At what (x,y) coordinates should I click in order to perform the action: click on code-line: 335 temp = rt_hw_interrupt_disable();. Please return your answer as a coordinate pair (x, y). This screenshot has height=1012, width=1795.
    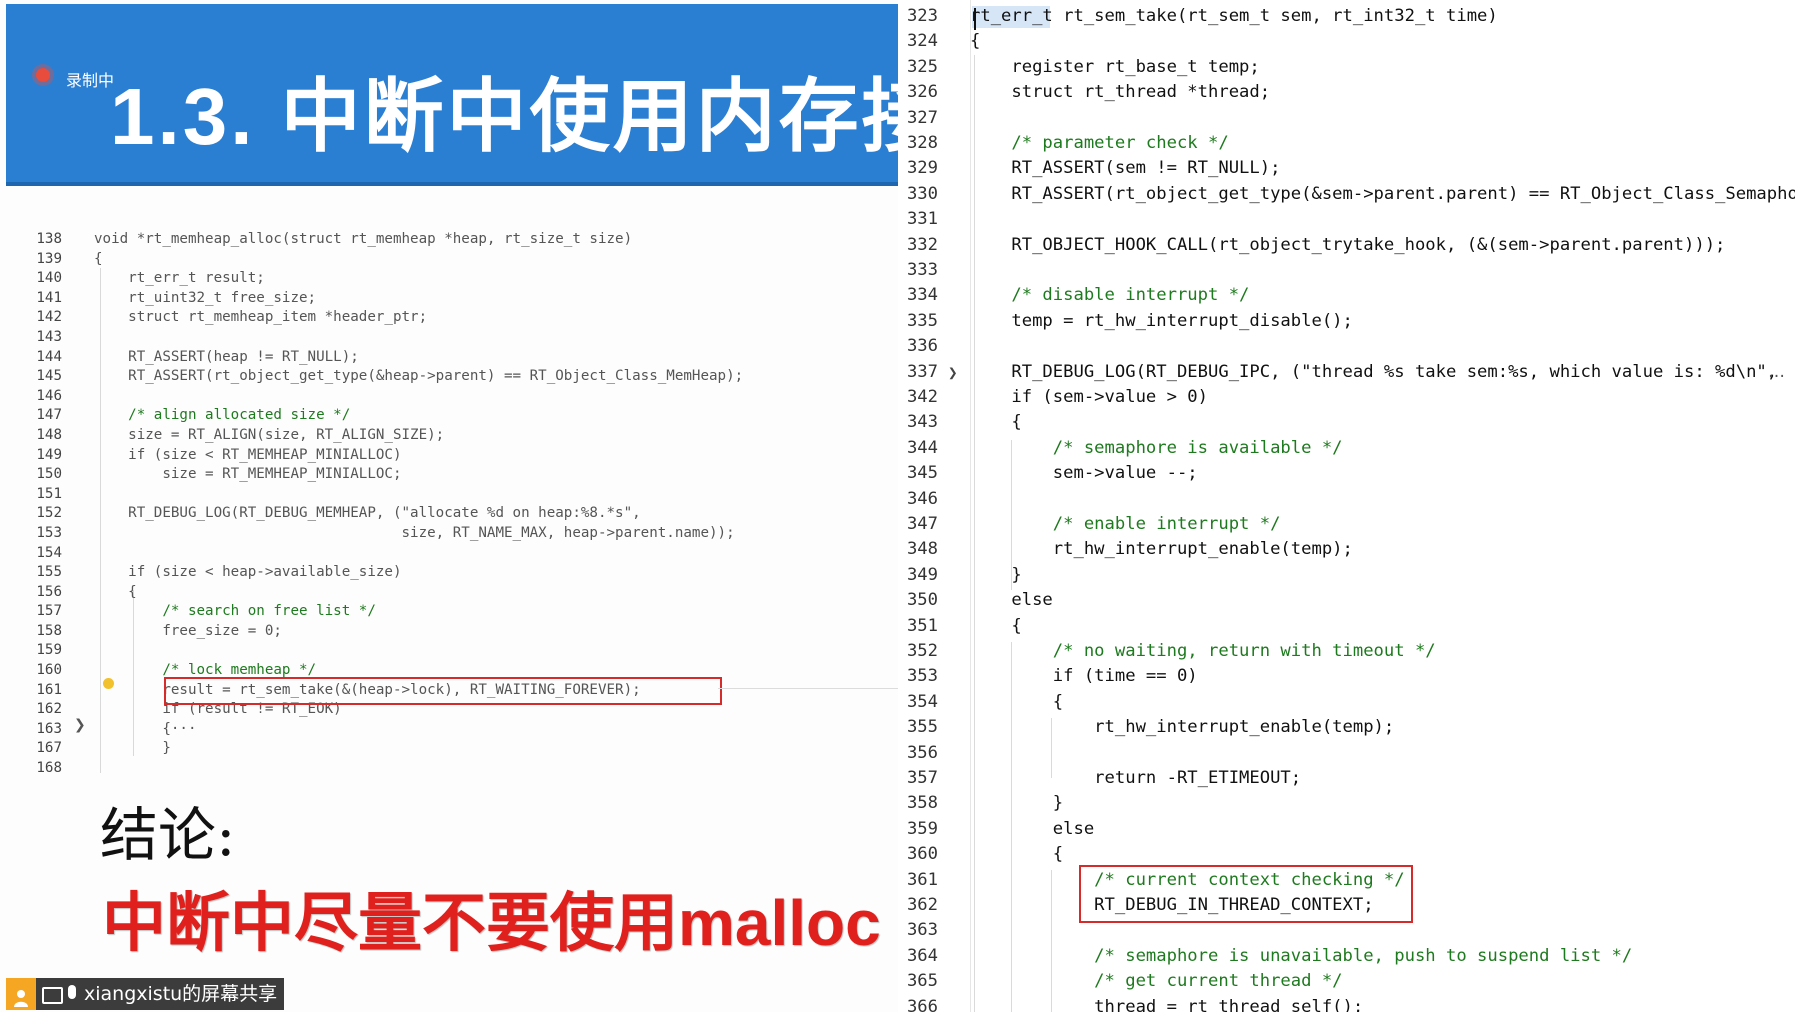
    Looking at the image, I should click on (1346, 321).